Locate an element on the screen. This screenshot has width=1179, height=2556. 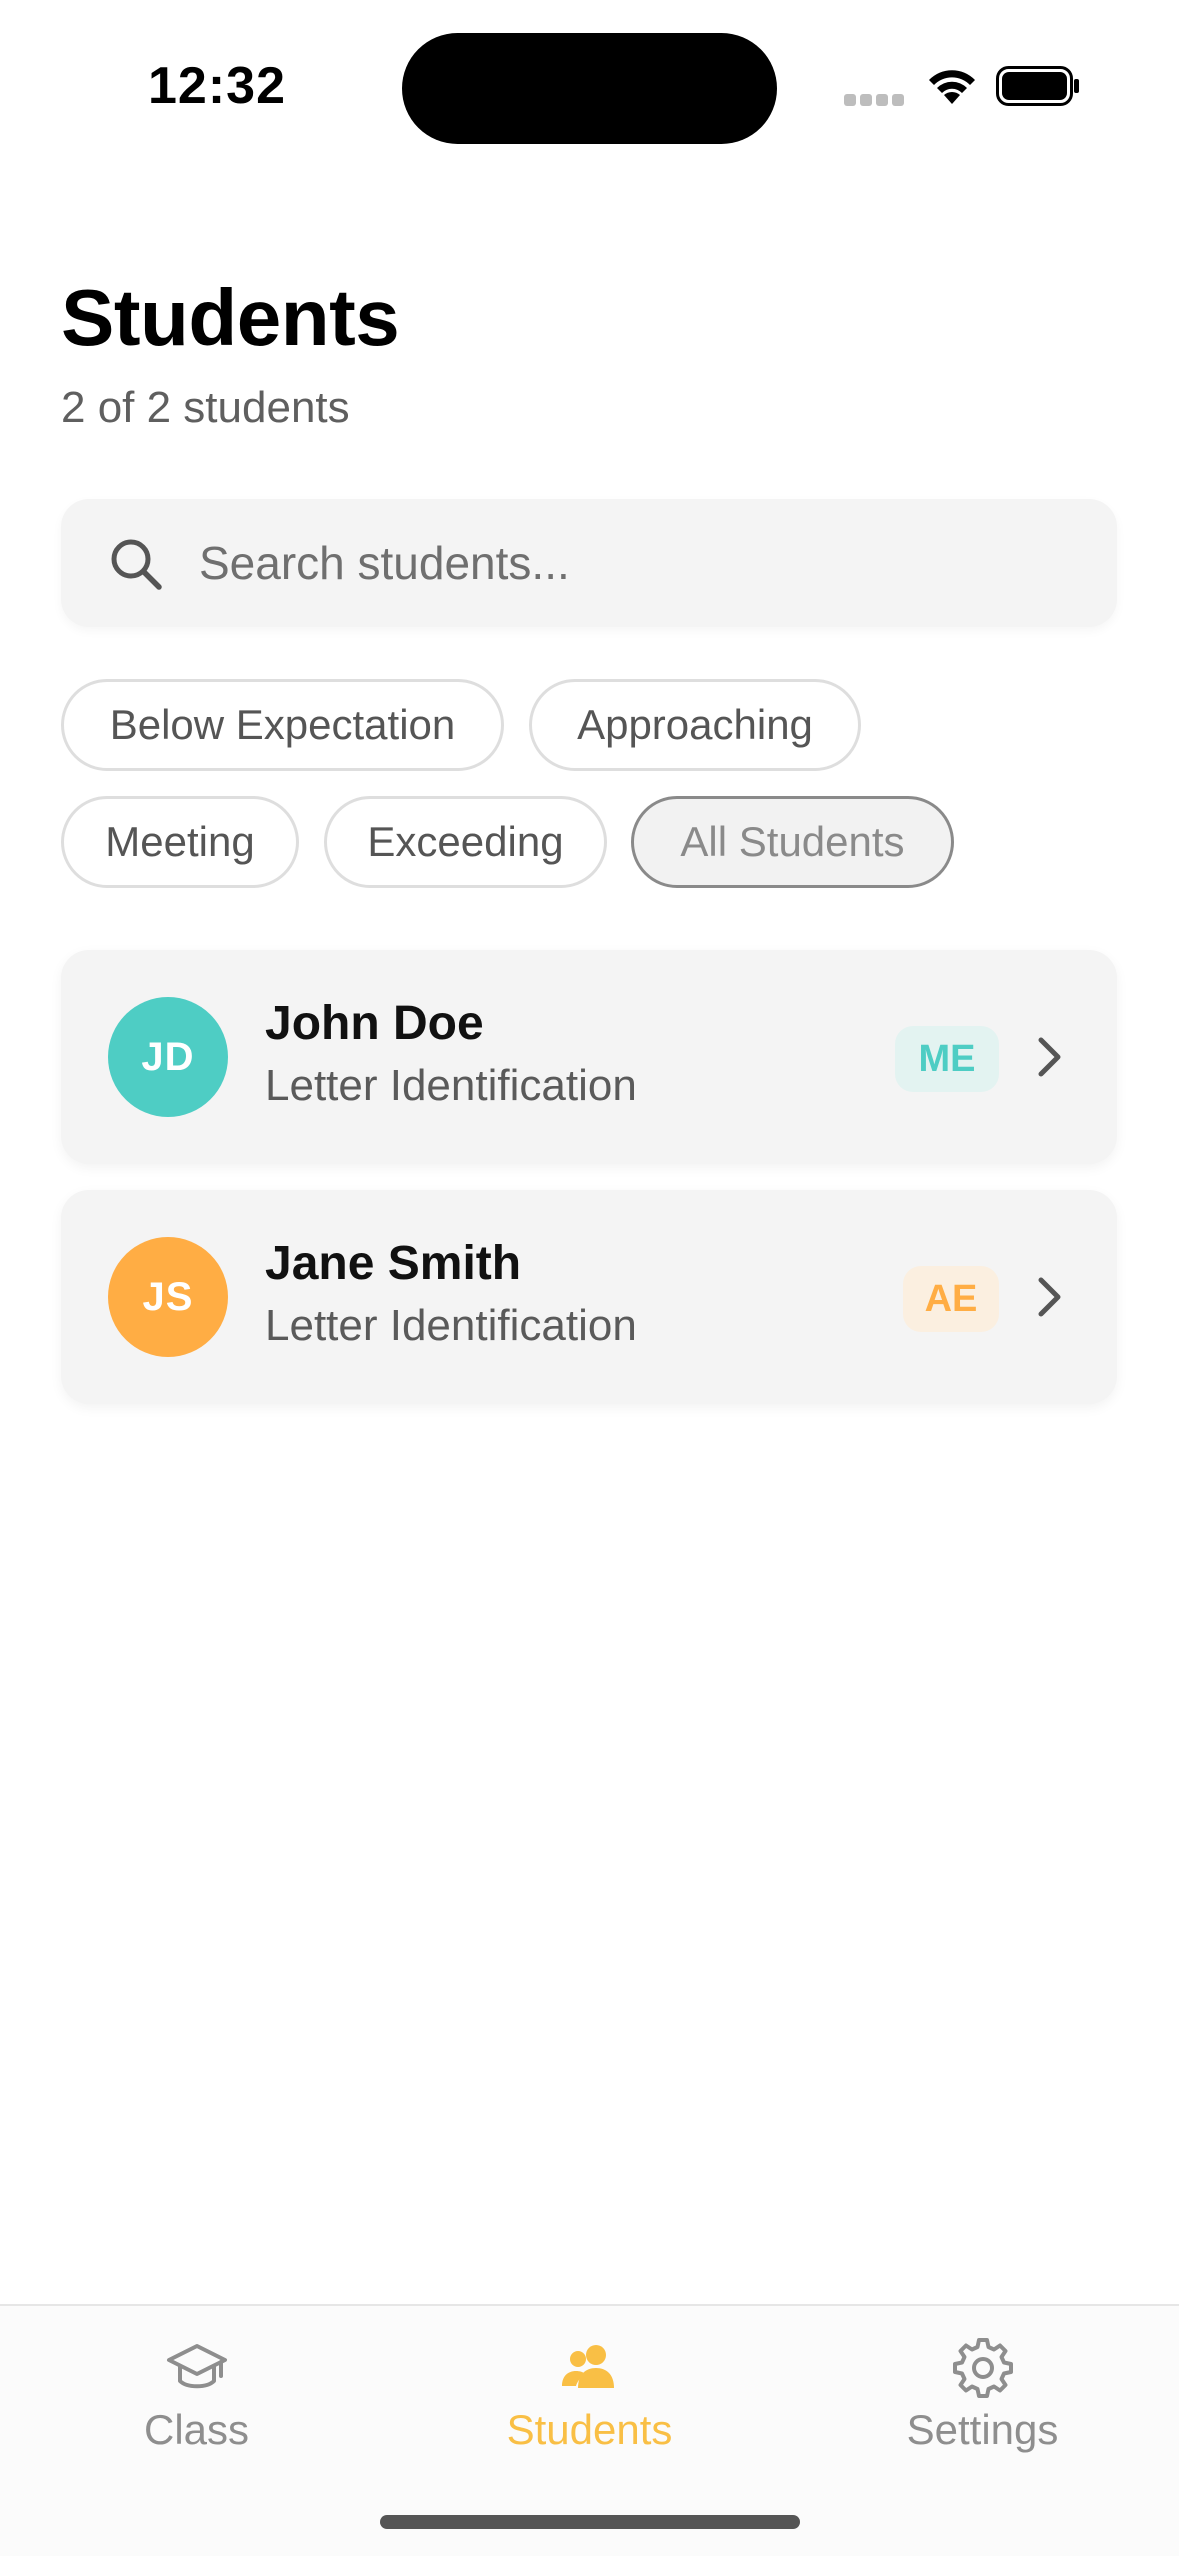
status-time: 12:32 is located at coordinates (217, 86).